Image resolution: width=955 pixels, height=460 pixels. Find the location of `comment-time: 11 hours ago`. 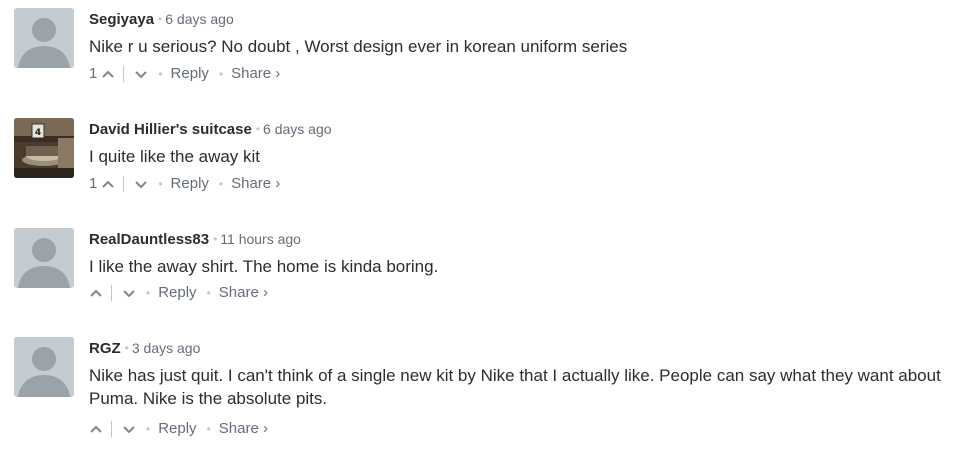

comment-time: 11 hours ago is located at coordinates (260, 239).